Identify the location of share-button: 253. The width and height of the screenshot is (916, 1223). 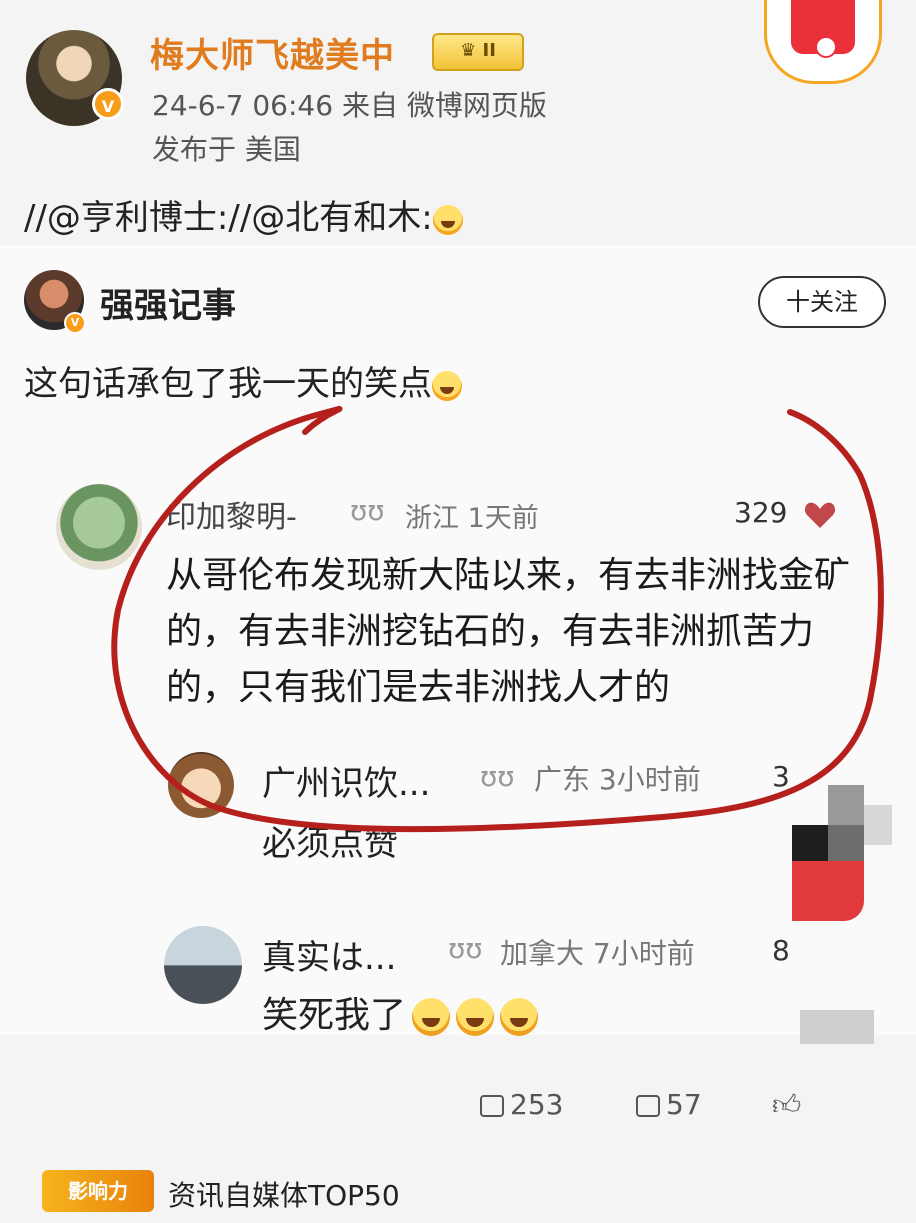
(521, 1104).